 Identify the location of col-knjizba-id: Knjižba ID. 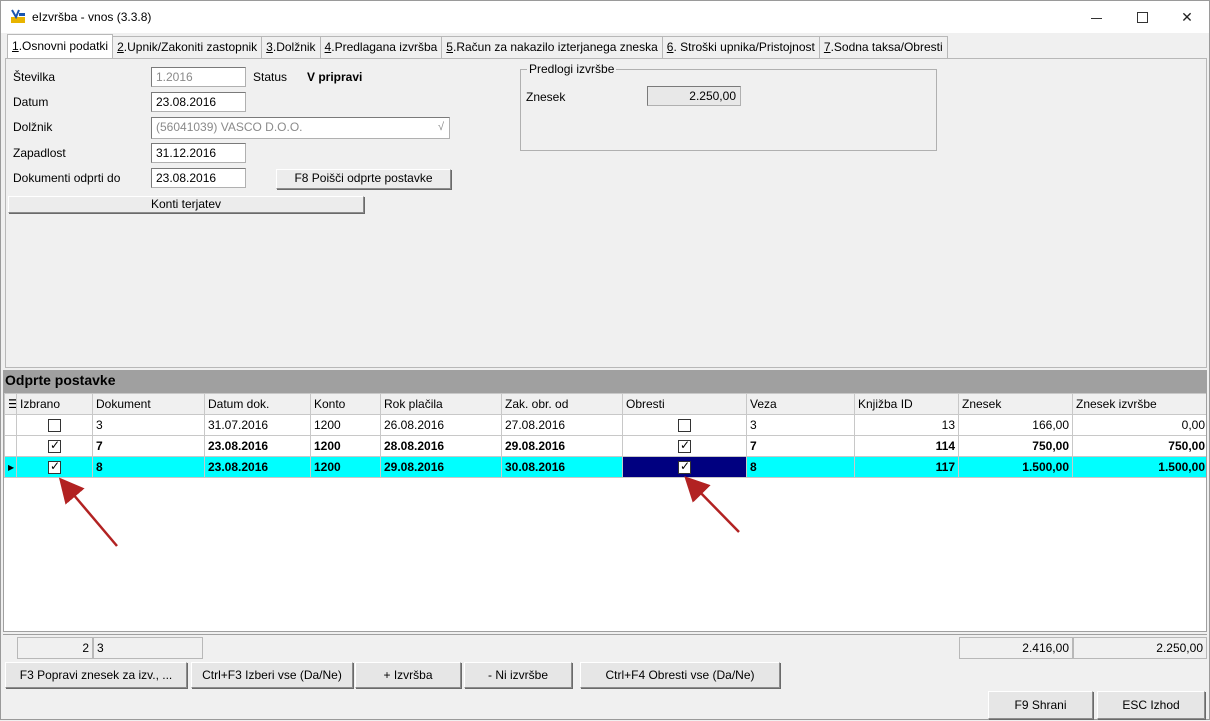
(906, 404).